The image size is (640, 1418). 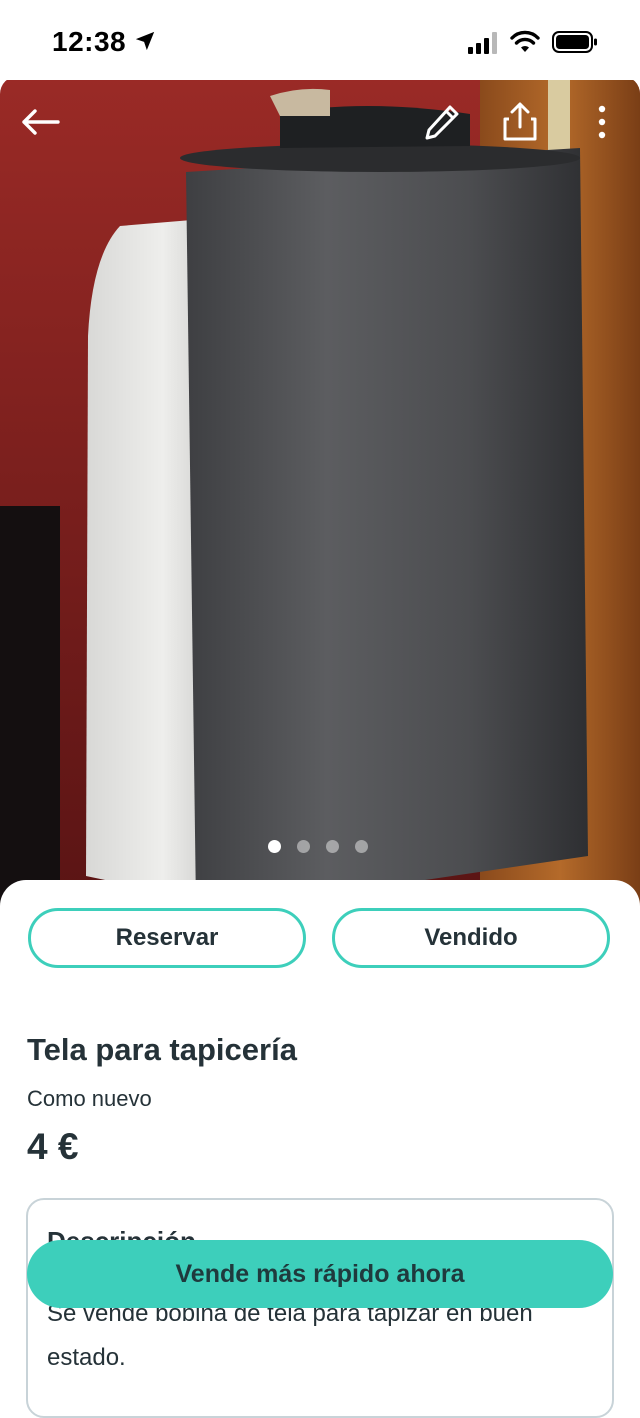 I want to click on back-arrow-icon, so click(x=41, y=122).